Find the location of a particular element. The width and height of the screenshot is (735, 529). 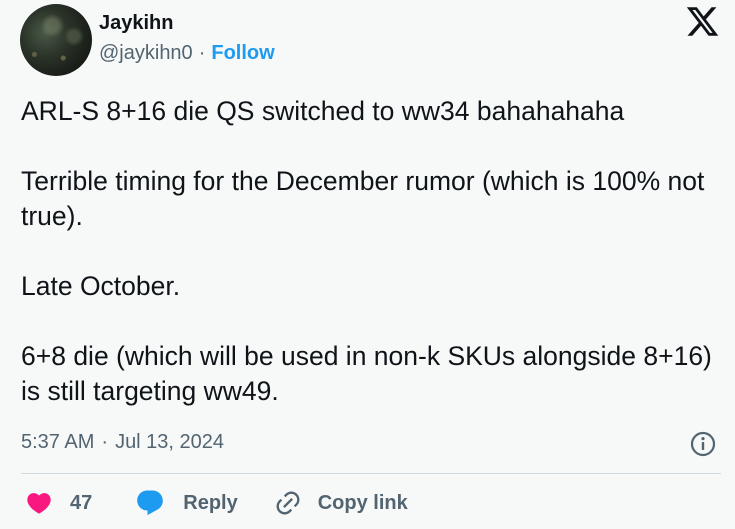

like-button: 47 is located at coordinates (79, 503).